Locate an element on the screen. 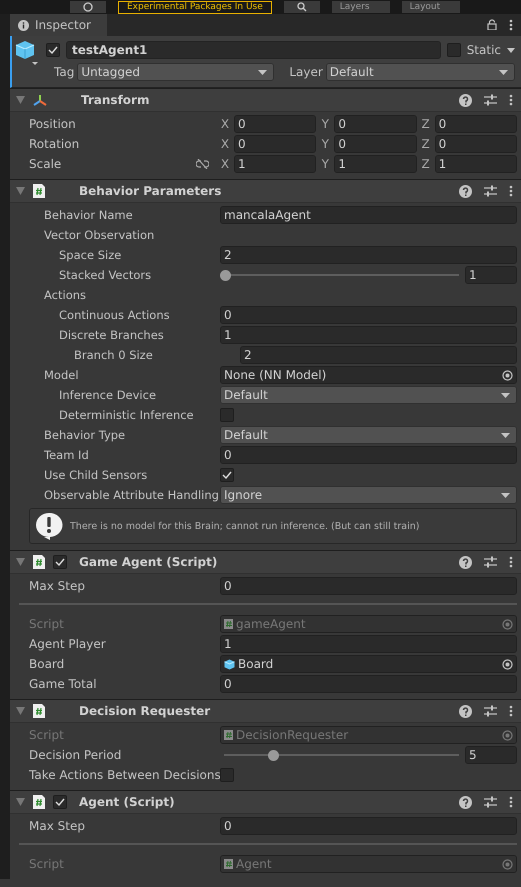 This screenshot has height=887, width=521. broken-link-icon is located at coordinates (202, 164).